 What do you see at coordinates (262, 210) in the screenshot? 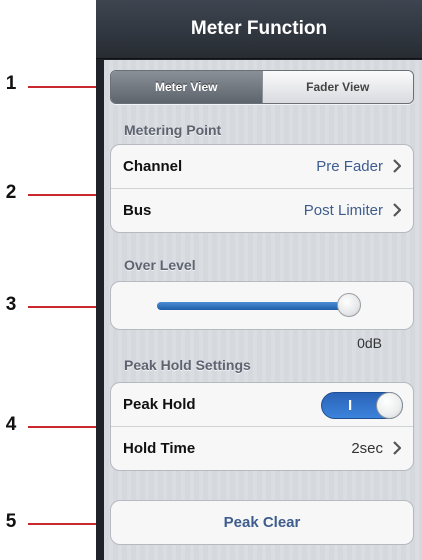
I see `bus-row: Bus Post Limiter` at bounding box center [262, 210].